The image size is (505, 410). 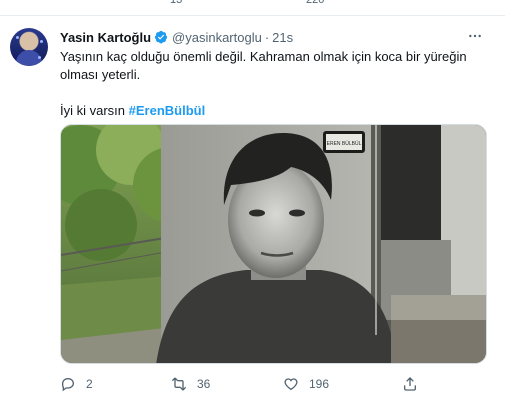 What do you see at coordinates (179, 384) in the screenshot?
I see `retweet-icon` at bounding box center [179, 384].